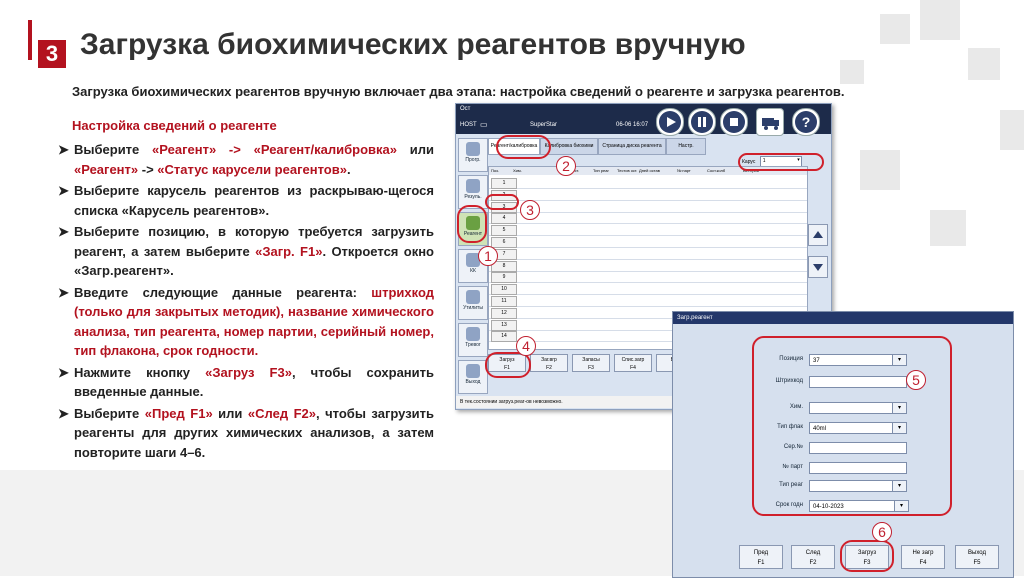 This screenshot has height=578, width=1024. What do you see at coordinates (632, 146) in the screenshot?
I see `tab: Страница диска реагента` at bounding box center [632, 146].